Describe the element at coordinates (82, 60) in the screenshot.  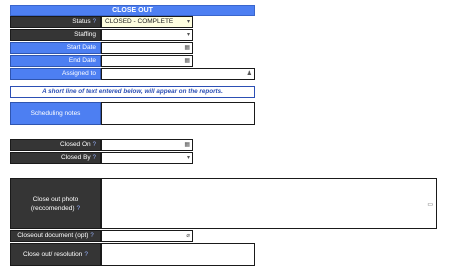
I see `end-date-label-text: End Date` at that location.